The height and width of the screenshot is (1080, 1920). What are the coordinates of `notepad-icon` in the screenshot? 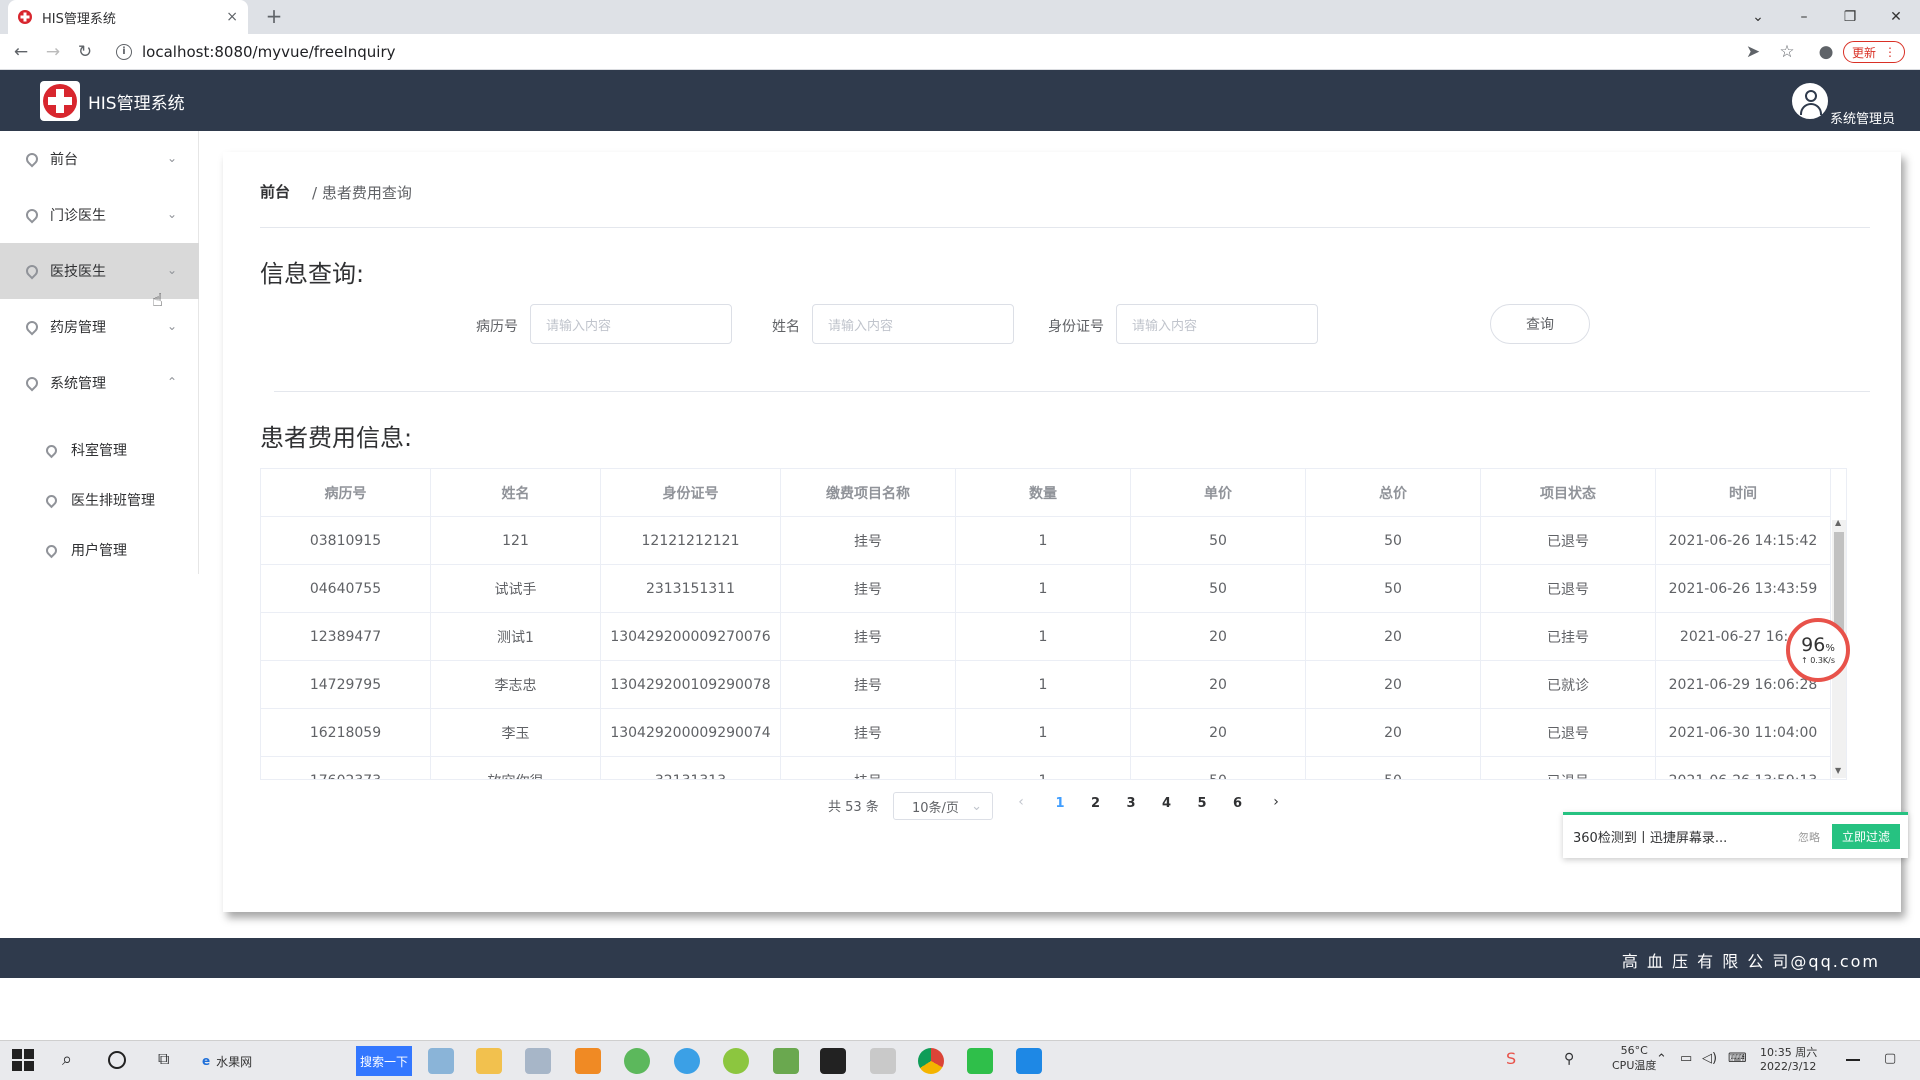 It's located at (786, 1061).